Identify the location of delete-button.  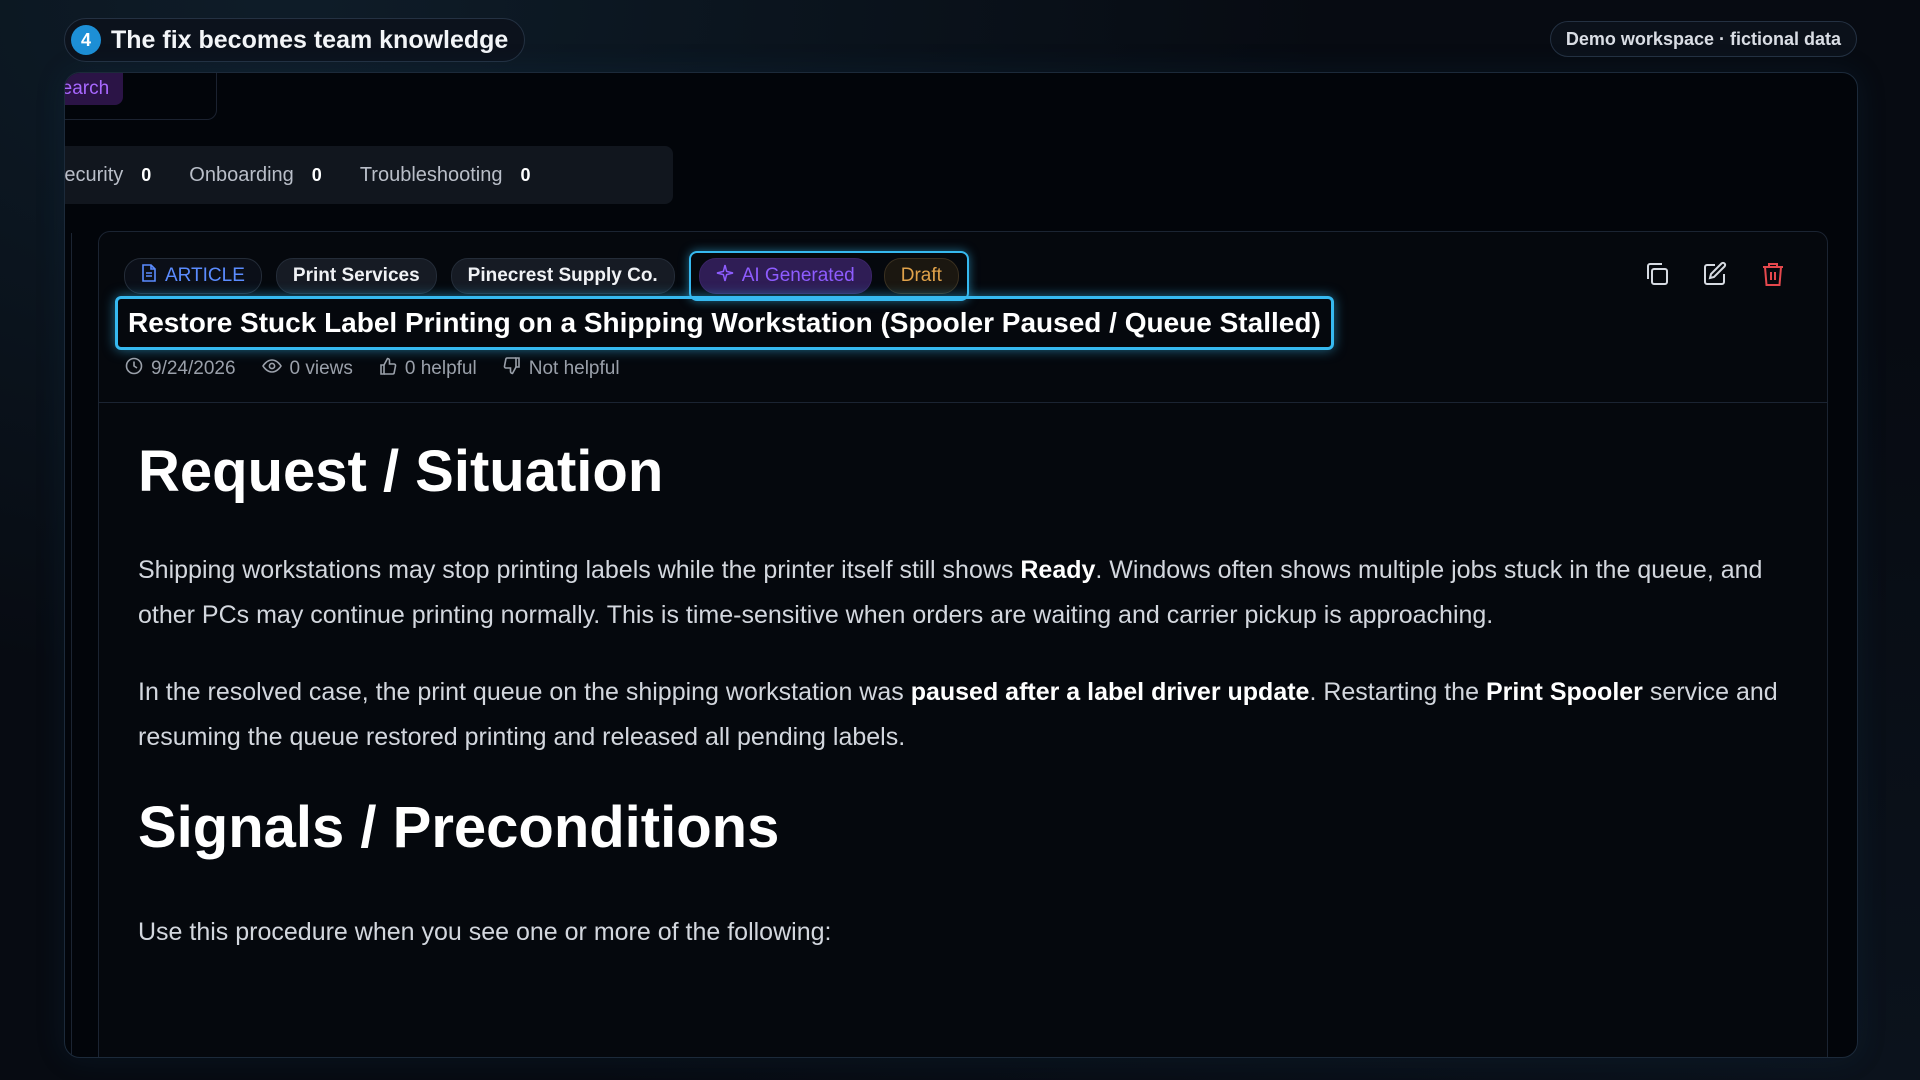
(1773, 276).